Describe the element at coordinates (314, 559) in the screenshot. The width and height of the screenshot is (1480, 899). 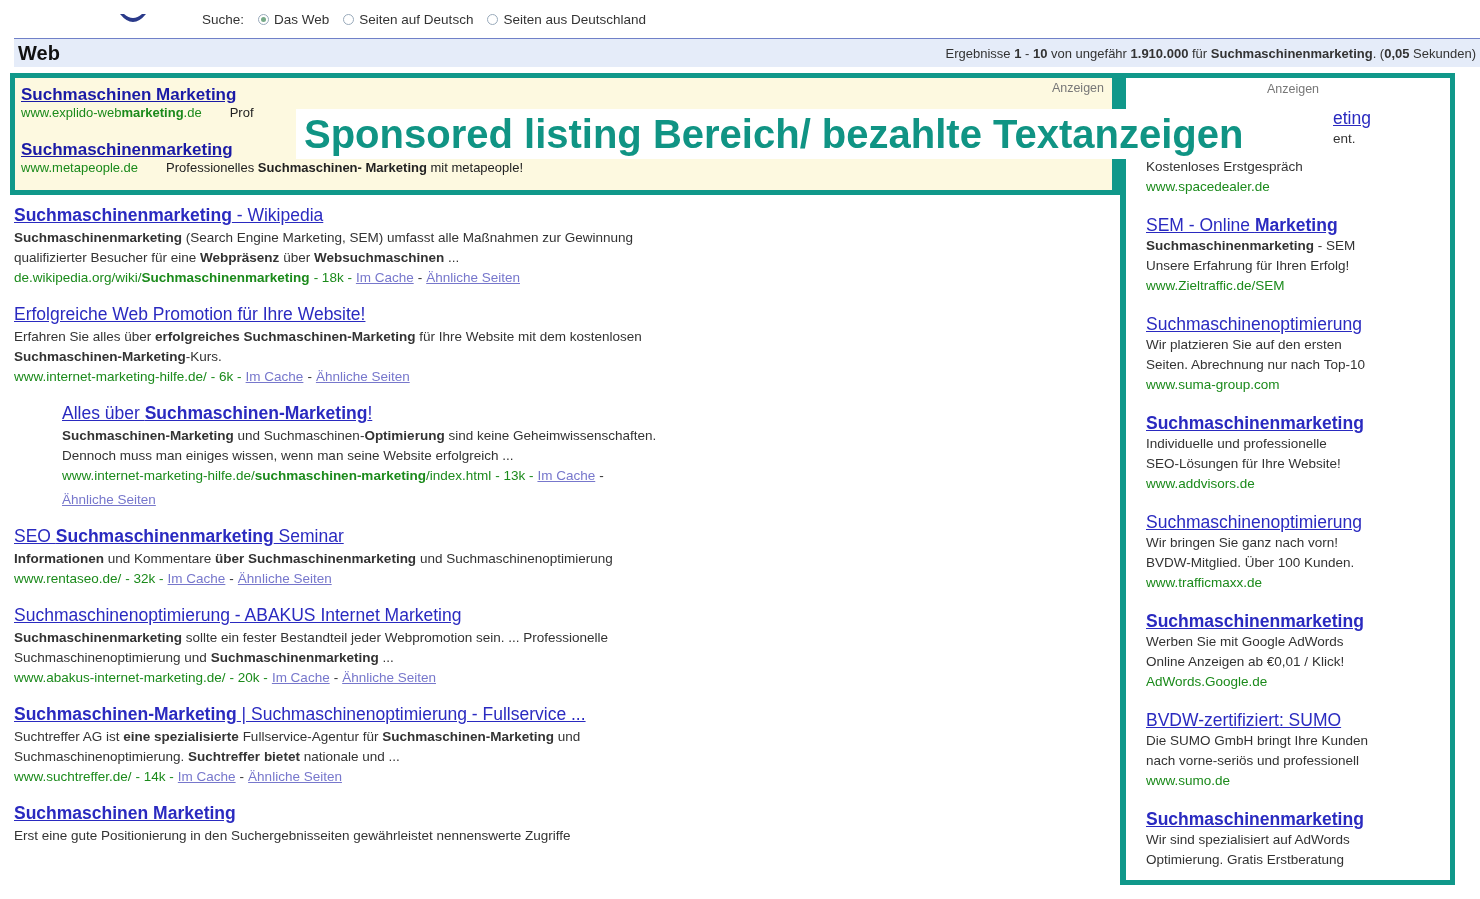
I see `result-snippet: Informationen und Kommentare über Suchmaschinenmarketing und Suchmaschinenoptimierung` at that location.